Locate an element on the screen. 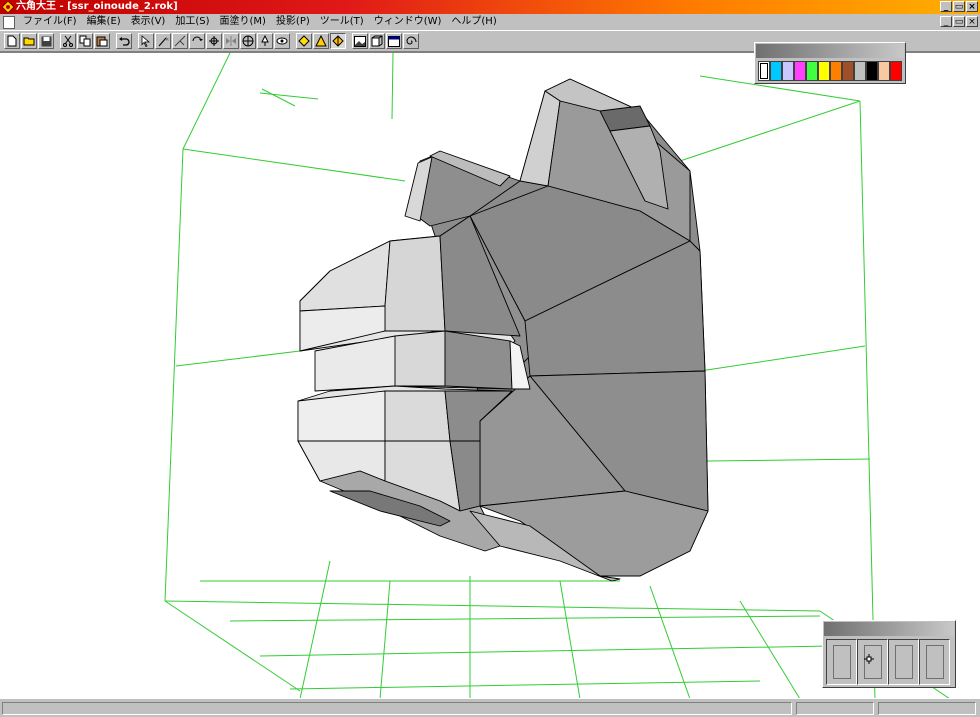 Image resolution: width=980 pixels, height=717 pixels. menu-tools: ツール(T) is located at coordinates (342, 22).